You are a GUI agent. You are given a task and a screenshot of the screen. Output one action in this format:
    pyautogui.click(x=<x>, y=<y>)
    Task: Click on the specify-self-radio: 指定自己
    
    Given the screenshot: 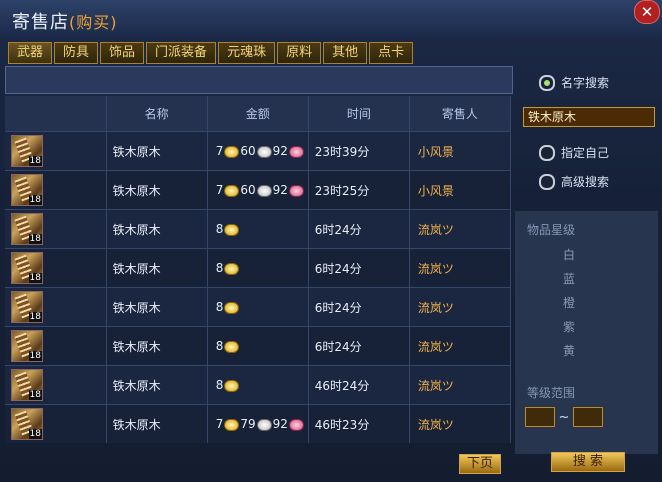 What is the action you would take?
    pyautogui.click(x=574, y=152)
    